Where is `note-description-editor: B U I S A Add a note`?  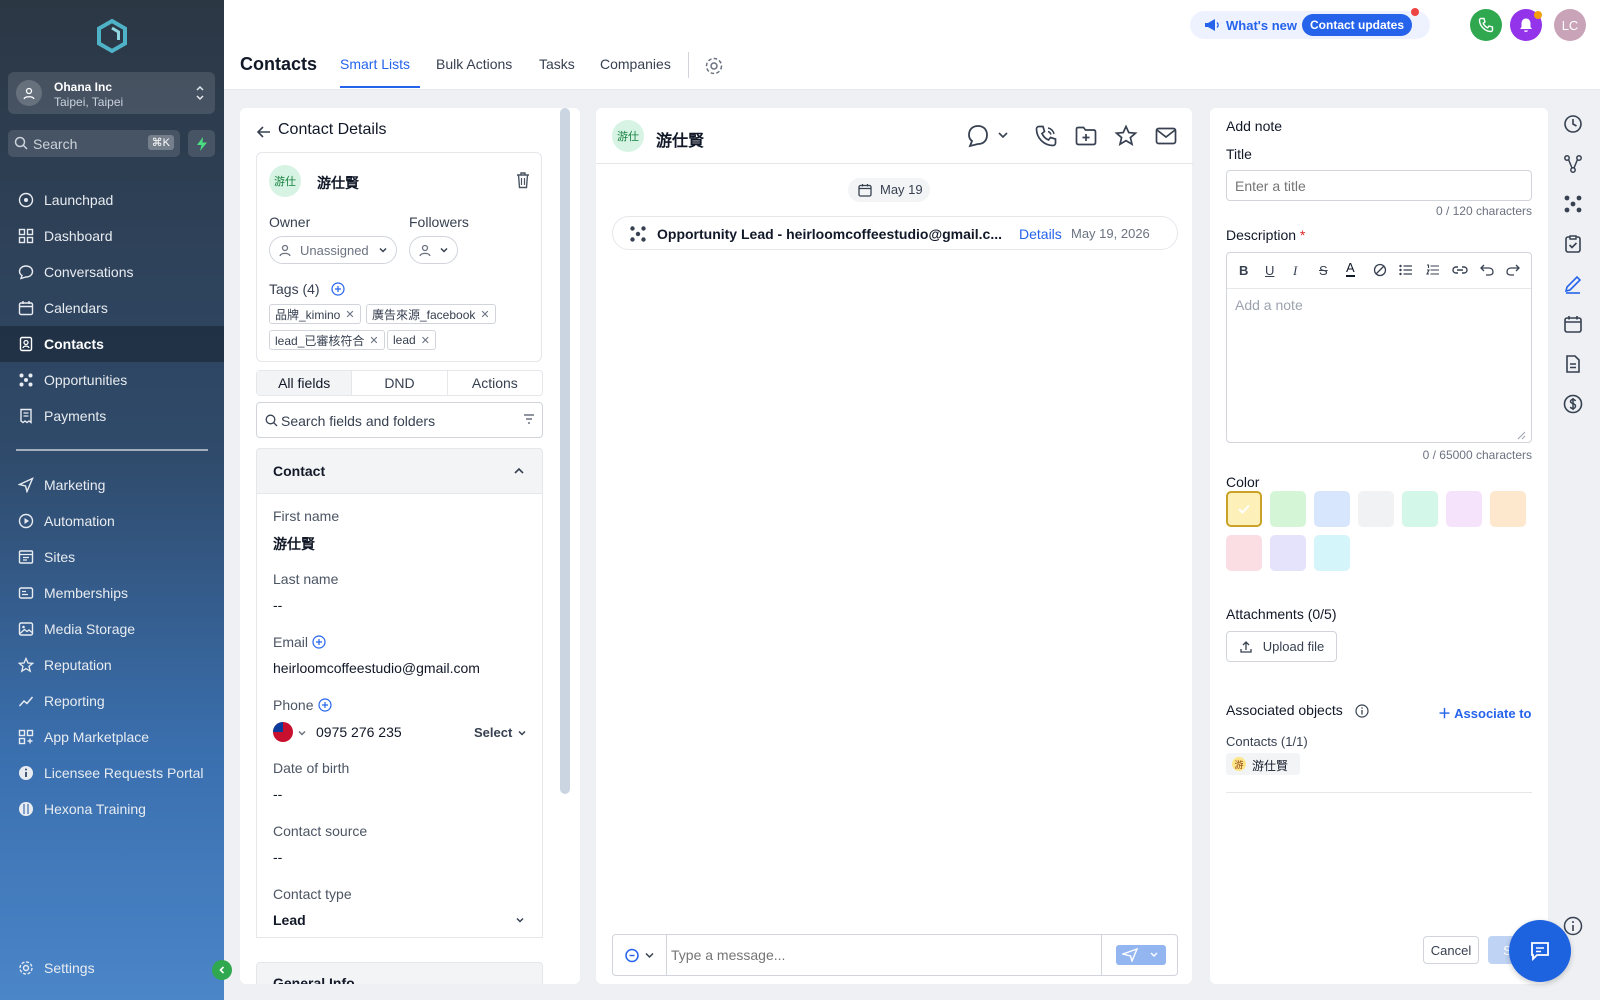 note-description-editor: B U I S A Add a note is located at coordinates (1379, 347).